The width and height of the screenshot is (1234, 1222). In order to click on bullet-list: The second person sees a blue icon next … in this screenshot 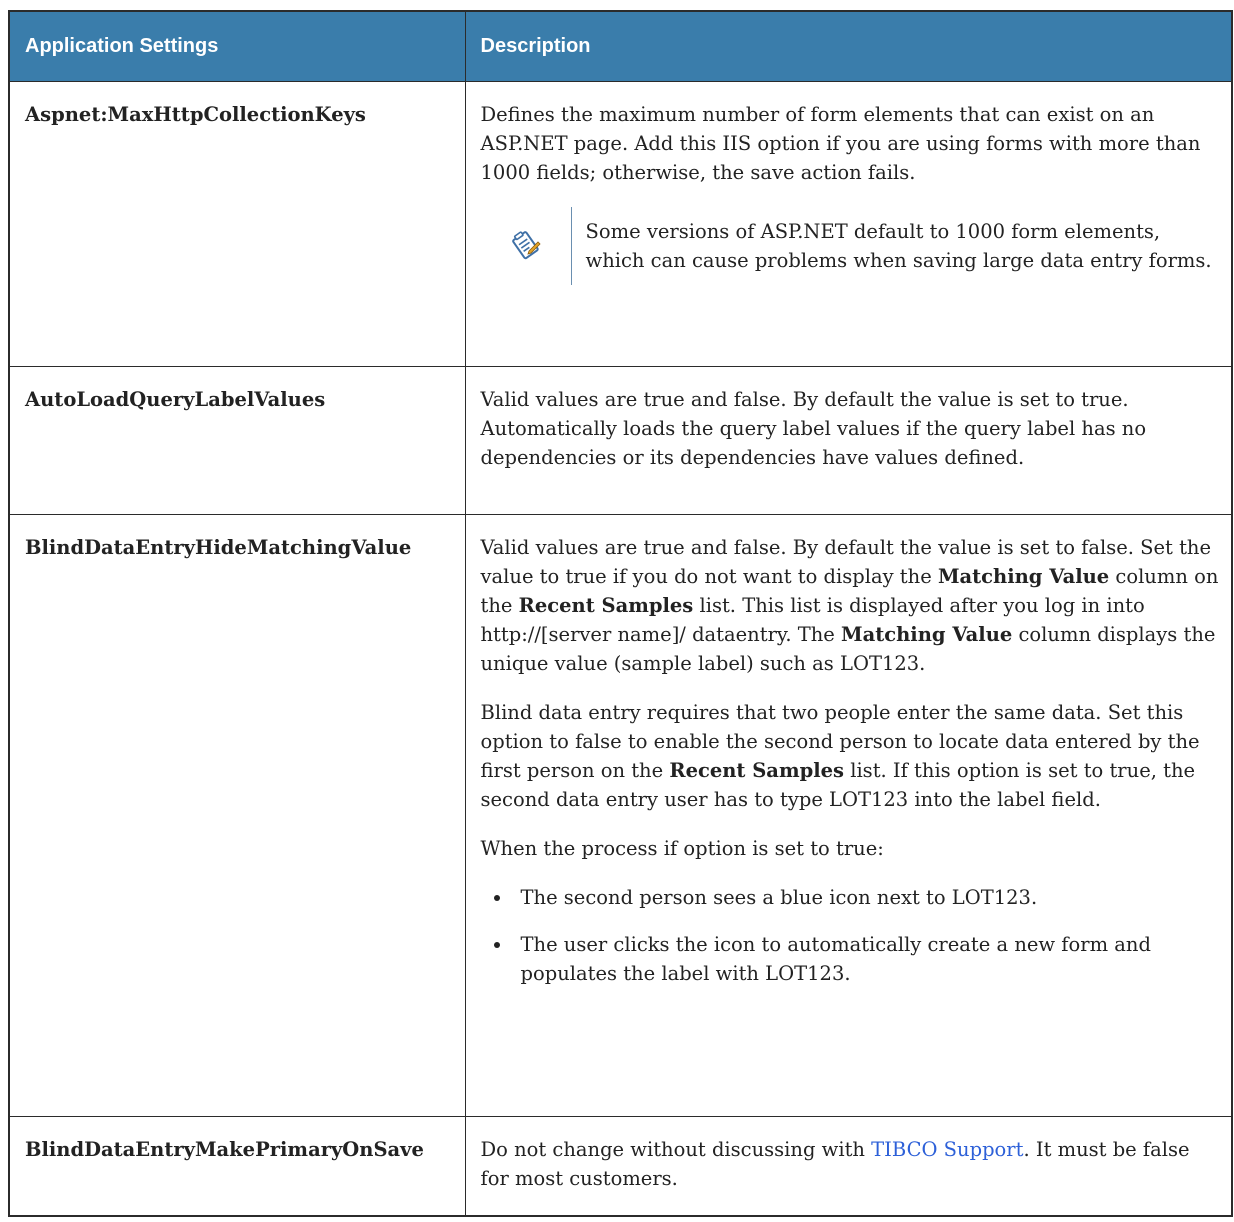, I will do `click(850, 935)`.